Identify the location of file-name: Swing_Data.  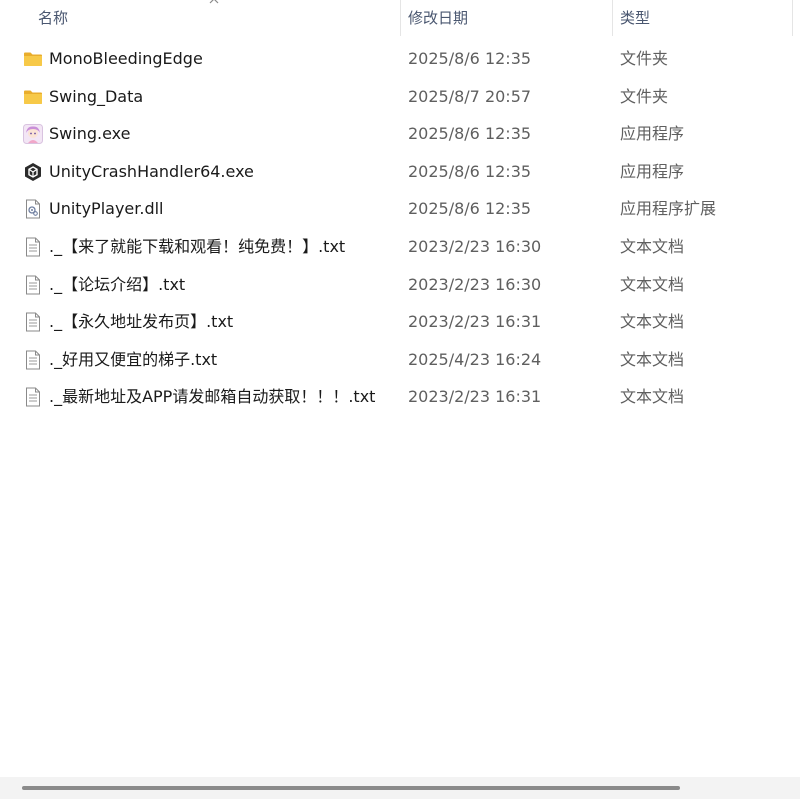
(96, 96).